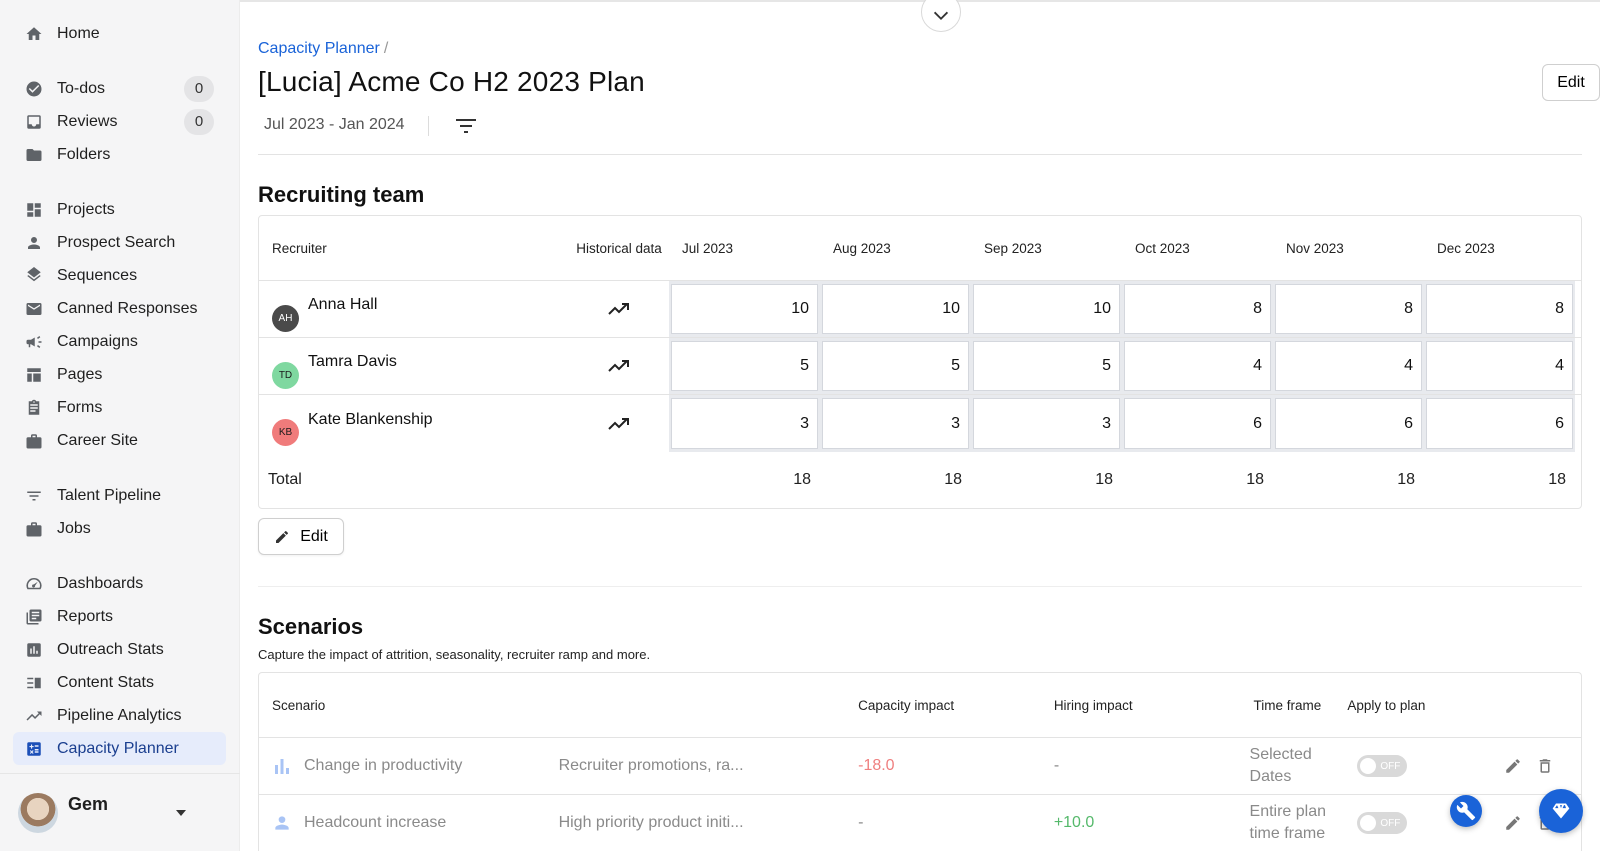  What do you see at coordinates (181, 812) in the screenshot?
I see `chevron-down-icon` at bounding box center [181, 812].